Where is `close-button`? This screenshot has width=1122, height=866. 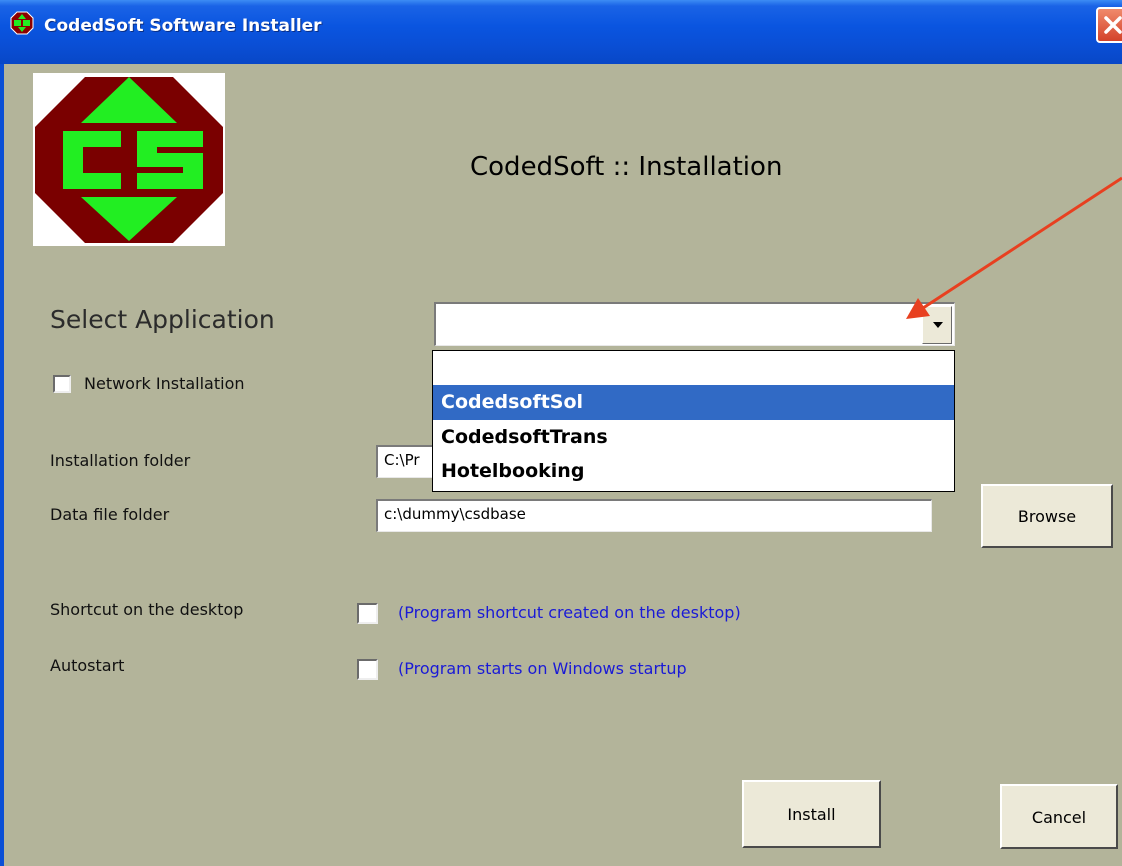 close-button is located at coordinates (1109, 25).